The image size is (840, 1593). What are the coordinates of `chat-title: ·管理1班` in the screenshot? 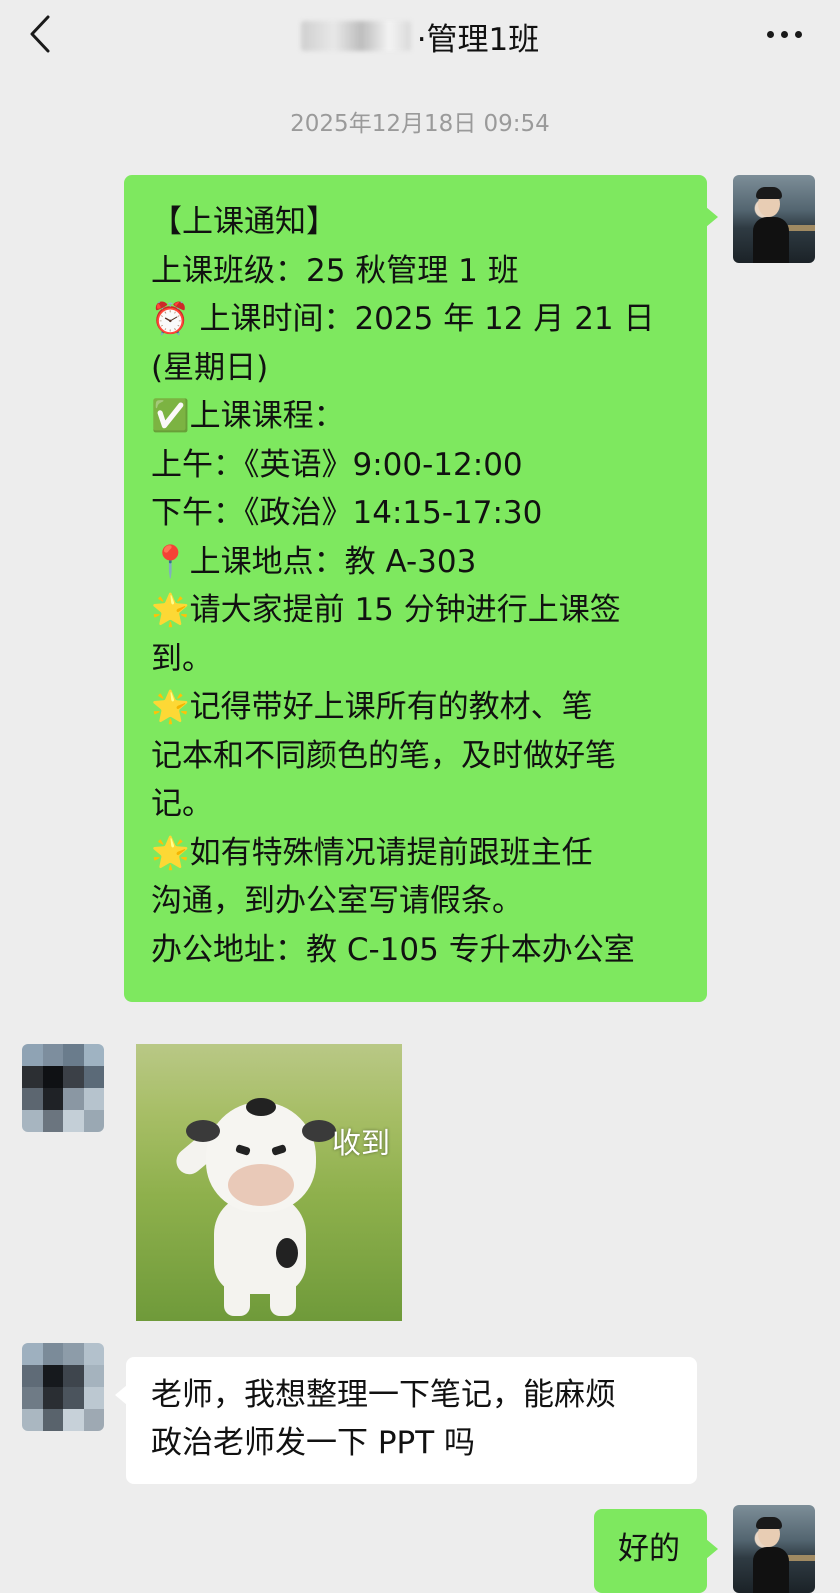 It's located at (420, 36).